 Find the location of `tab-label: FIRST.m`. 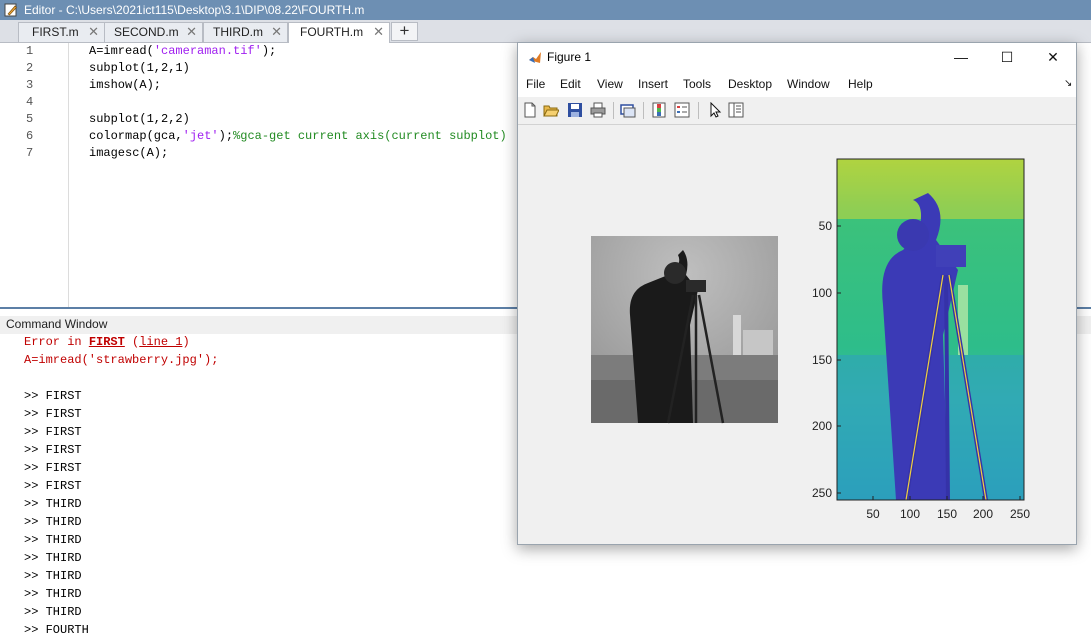

tab-label: FIRST.m is located at coordinates (55, 32).